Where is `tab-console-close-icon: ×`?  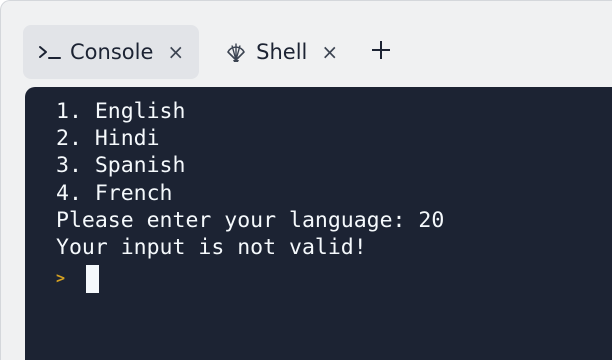 tab-console-close-icon: × is located at coordinates (175, 52).